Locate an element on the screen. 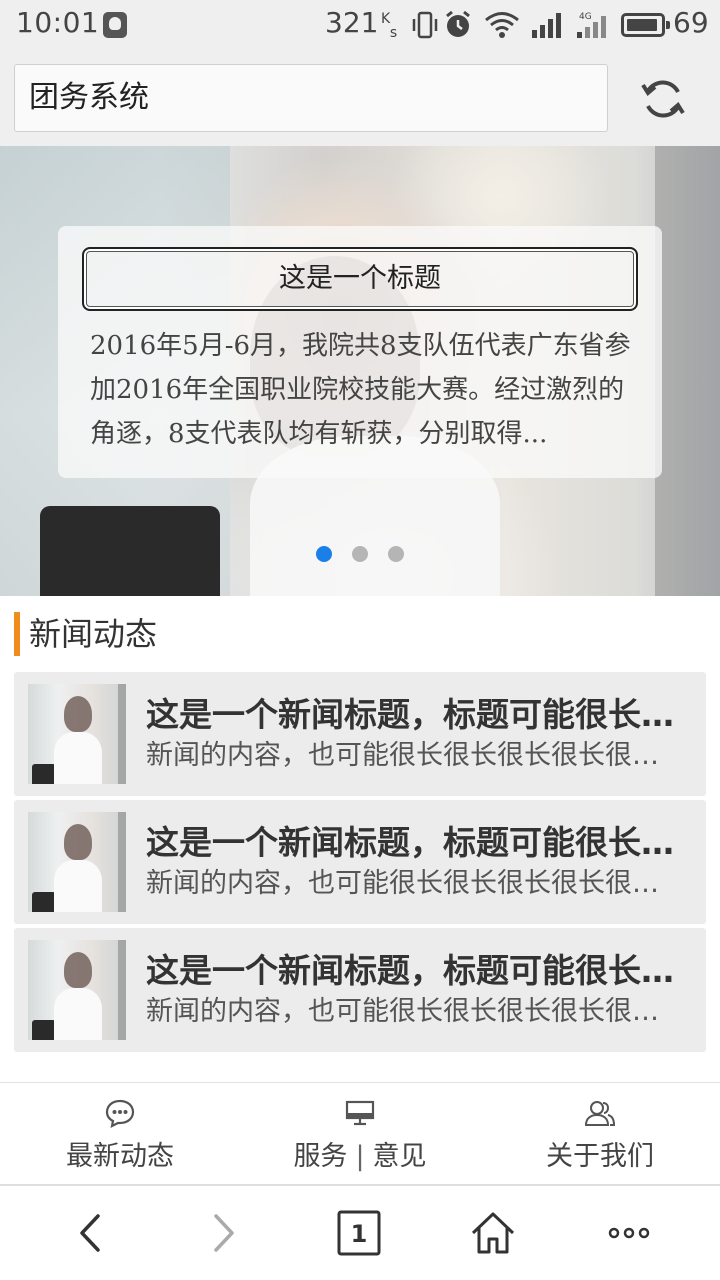 The image size is (720, 1280). tab-service-label: 服务 | 意见 is located at coordinates (360, 1157).